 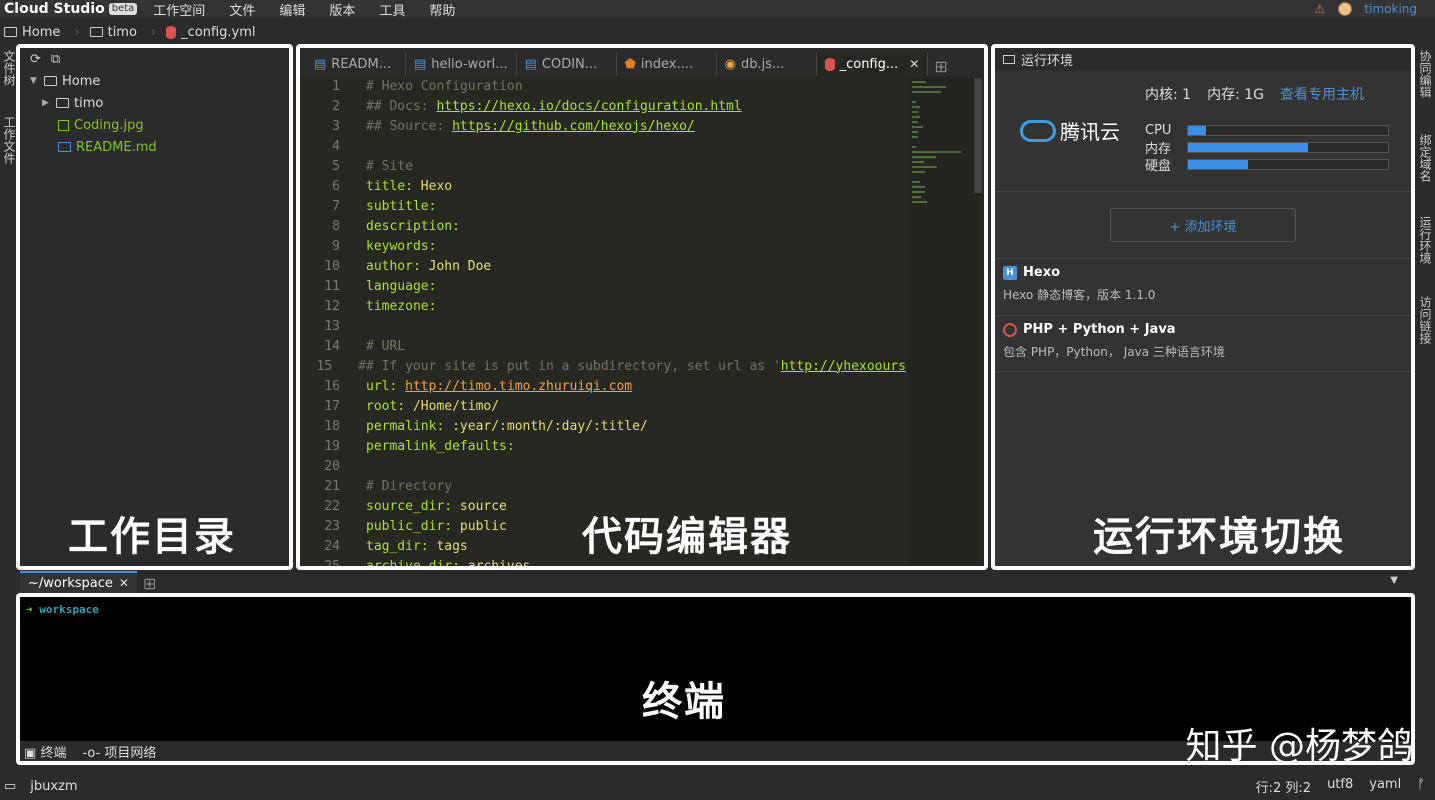 I want to click on line-number: 20, so click(x=320, y=466).